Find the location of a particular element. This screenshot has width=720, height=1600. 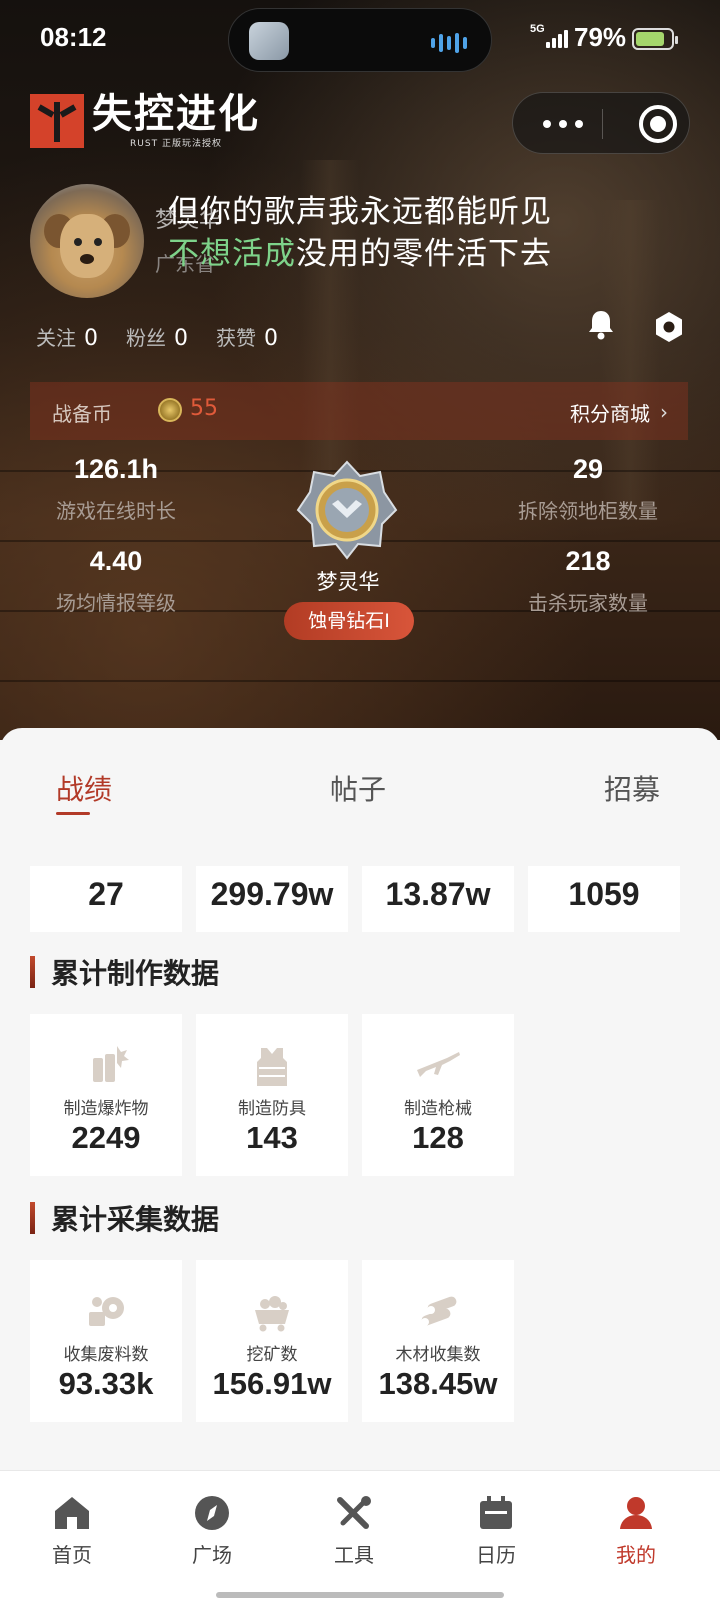

stat-cabinets: 29 拆除领地柜数量 is located at coordinates (588, 488).